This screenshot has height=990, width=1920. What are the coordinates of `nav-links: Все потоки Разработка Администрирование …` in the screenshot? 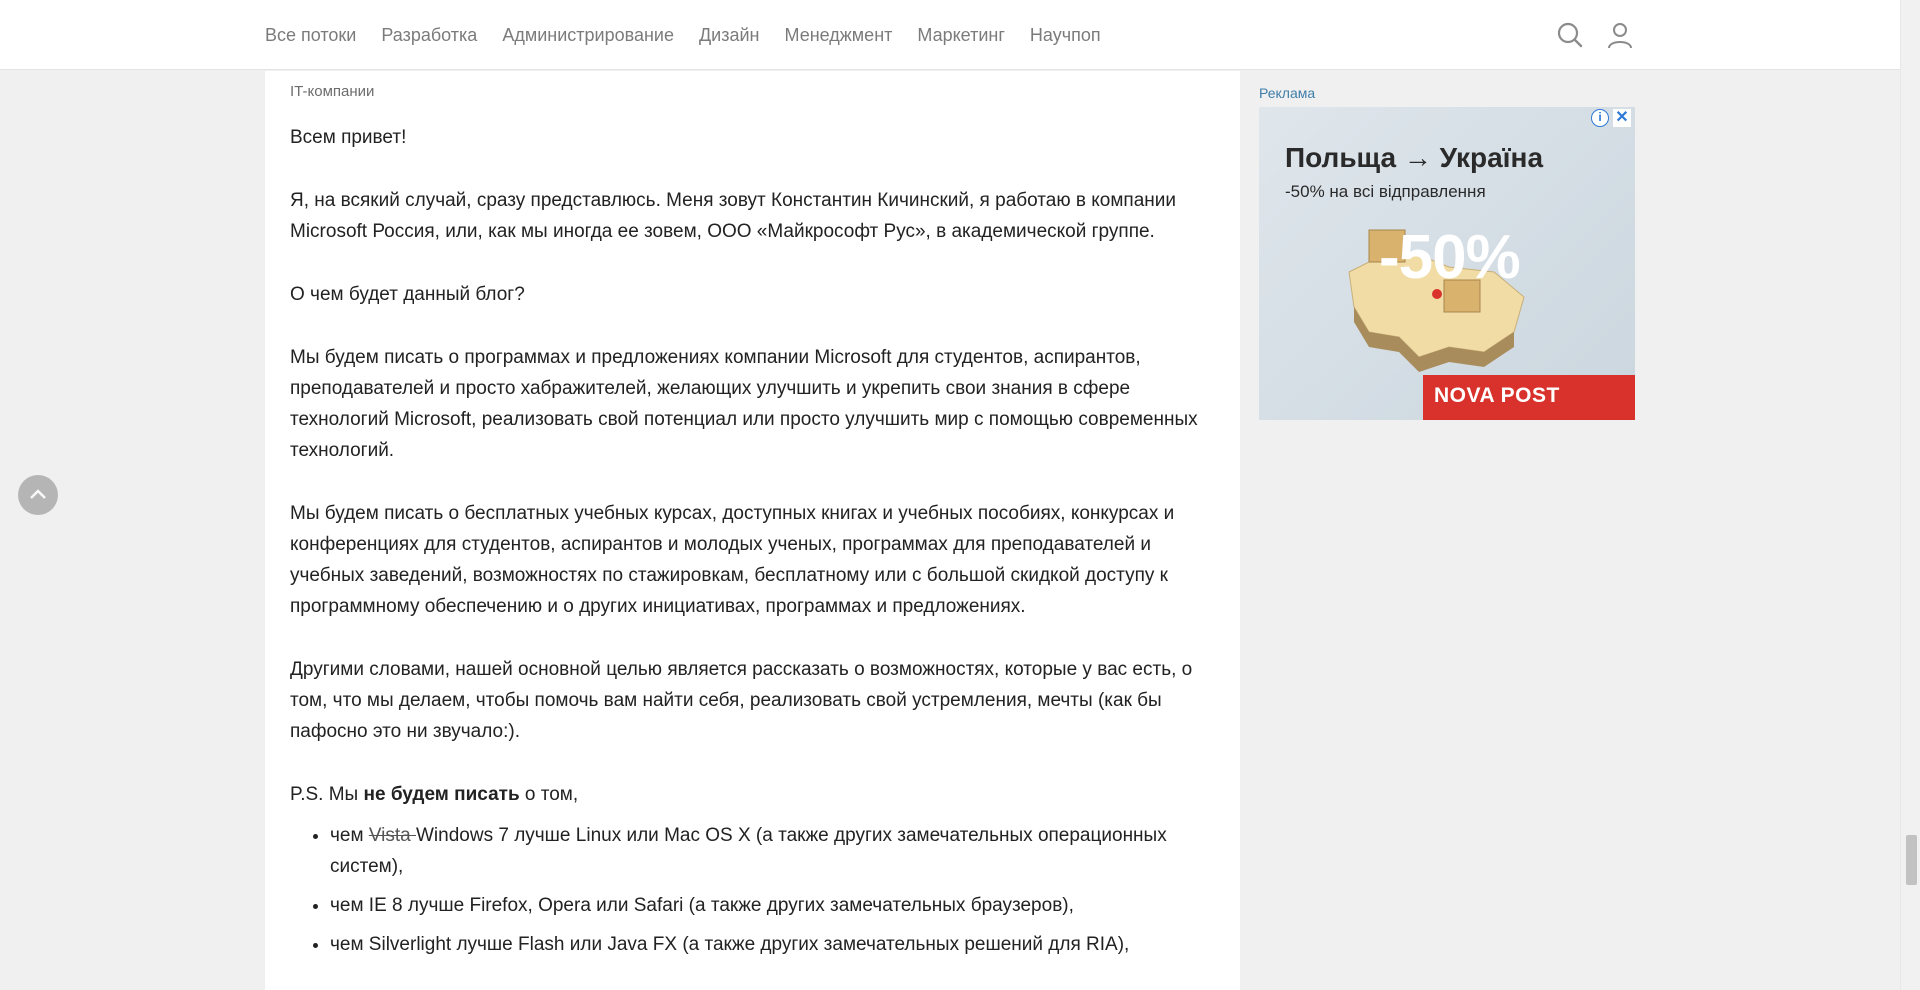 It's located at (695, 35).